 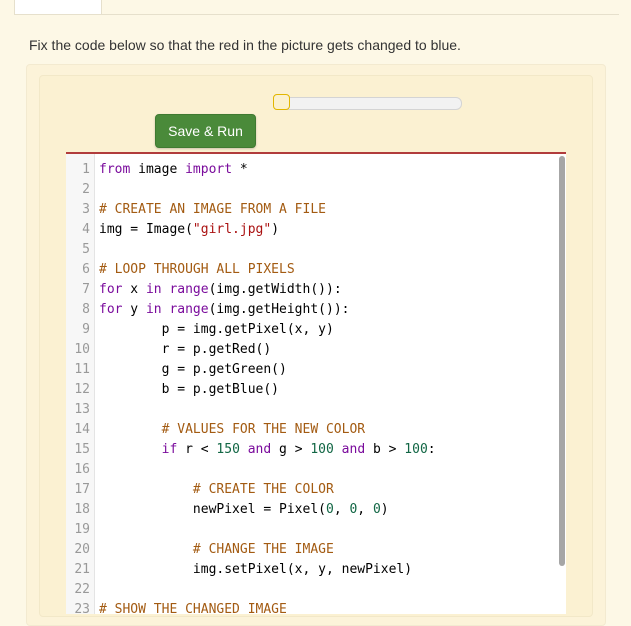 What do you see at coordinates (82, 349) in the screenshot?
I see `line-number: 10` at bounding box center [82, 349].